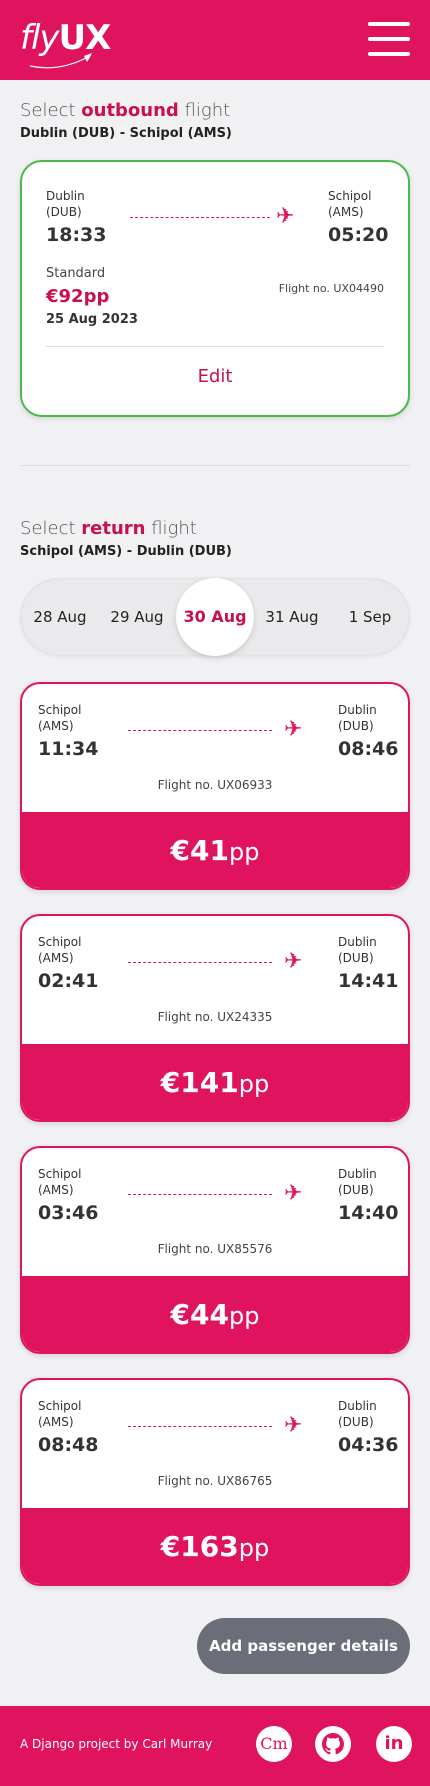 The height and width of the screenshot is (1786, 430). Describe the element at coordinates (126, 551) in the screenshot. I see `return-route: Schipol (AMS) - Dublin (DUB)` at that location.